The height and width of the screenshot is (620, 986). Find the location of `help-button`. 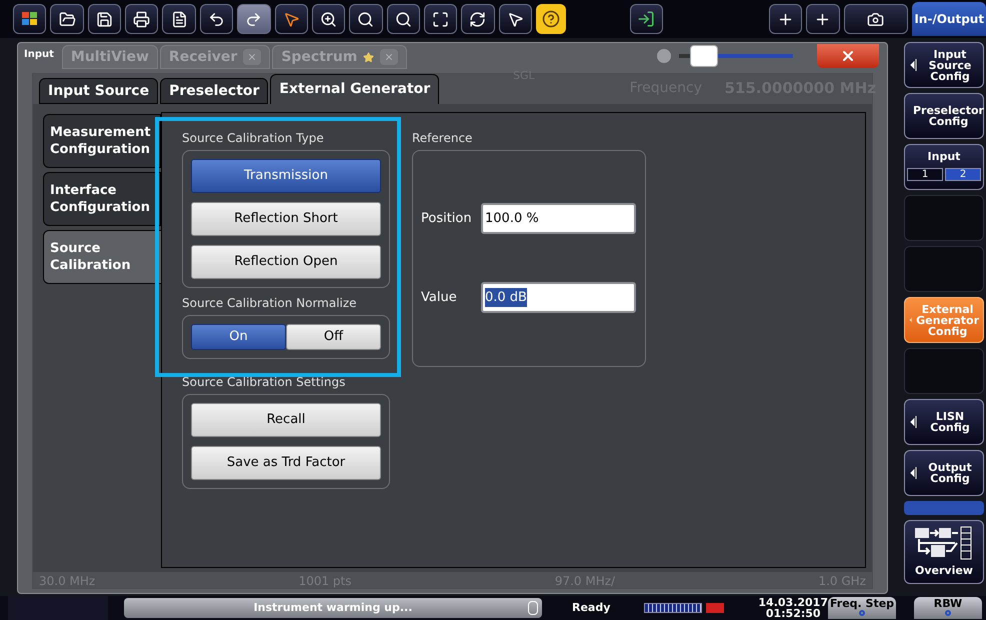

help-button is located at coordinates (551, 19).